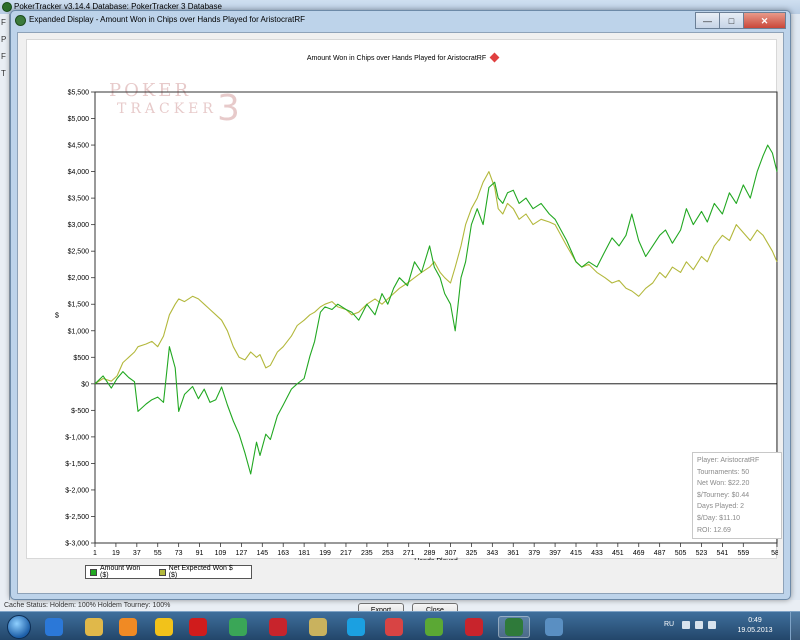 The width and height of the screenshot is (800, 640). What do you see at coordinates (555, 553) in the screenshot?
I see `x-tick-label: 397` at bounding box center [555, 553].